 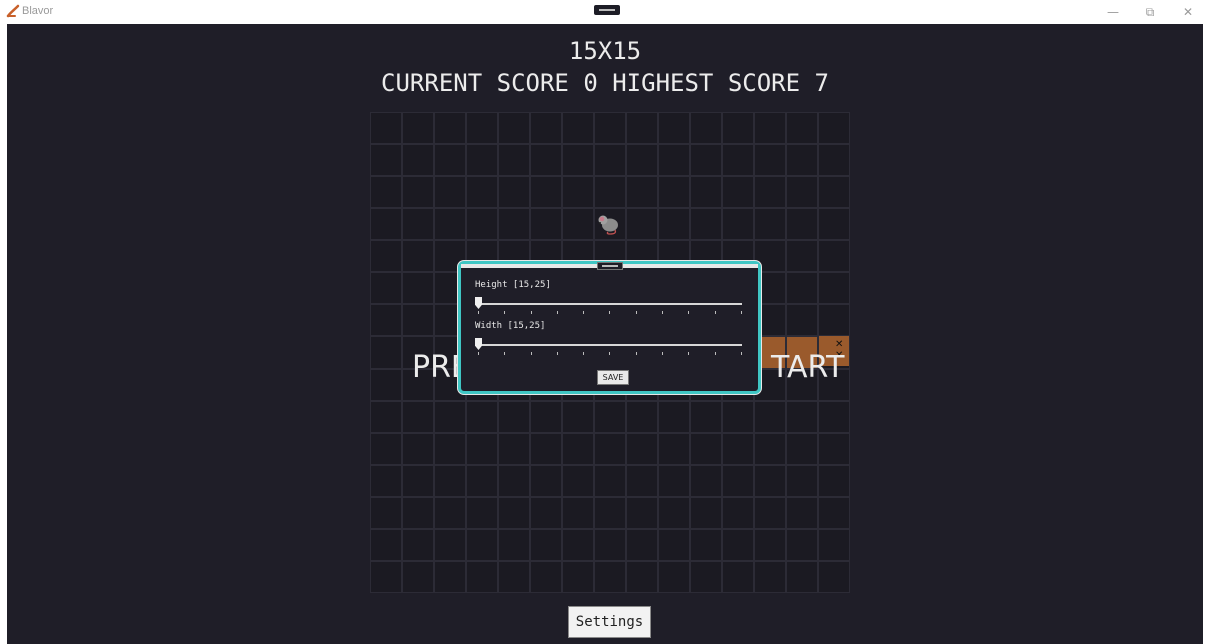 I want to click on close-button: ✕, so click(x=1188, y=12).